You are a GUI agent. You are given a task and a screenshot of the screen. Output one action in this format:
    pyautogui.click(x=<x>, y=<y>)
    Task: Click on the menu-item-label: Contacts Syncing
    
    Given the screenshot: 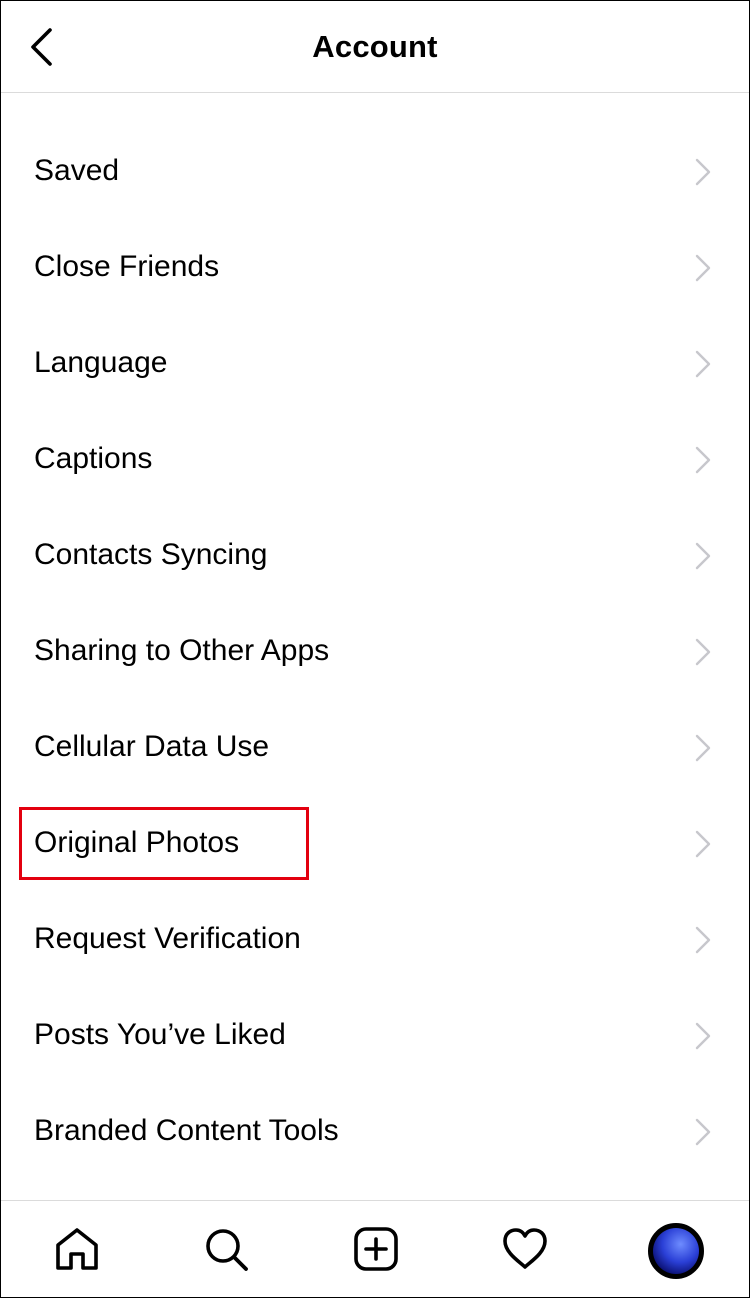 What is the action you would take?
    pyautogui.click(x=151, y=554)
    